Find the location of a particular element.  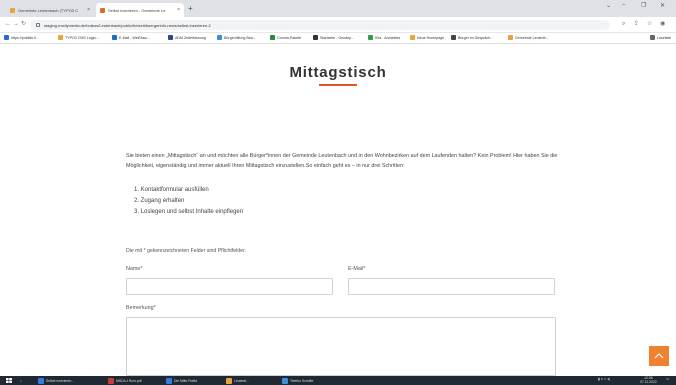

name-label: Name* is located at coordinates (134, 269).